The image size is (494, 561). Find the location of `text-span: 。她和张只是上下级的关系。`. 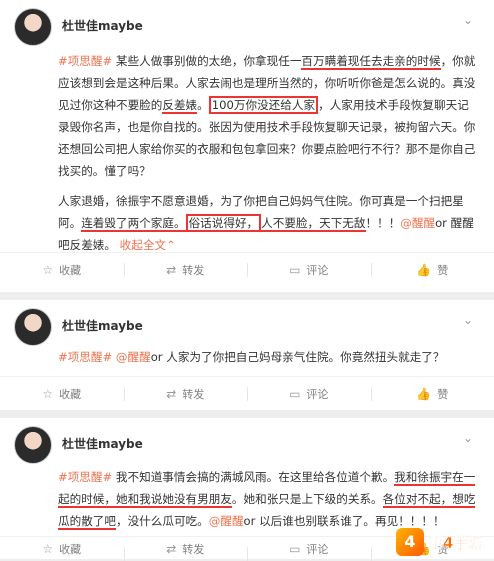

text-span: 。她和张只是上下级的关系。 is located at coordinates (307, 499).